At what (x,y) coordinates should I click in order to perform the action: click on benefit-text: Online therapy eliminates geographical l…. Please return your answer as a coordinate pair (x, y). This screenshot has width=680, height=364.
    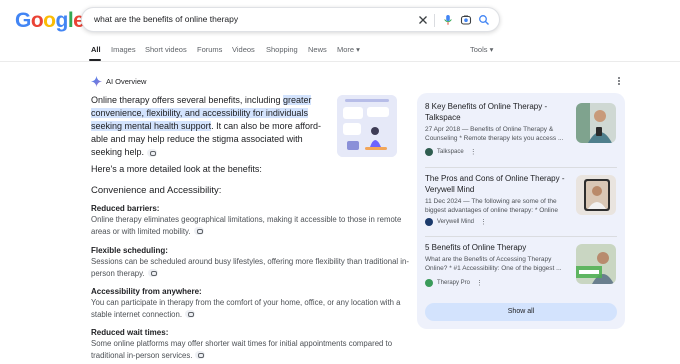
    Looking at the image, I should click on (246, 225).